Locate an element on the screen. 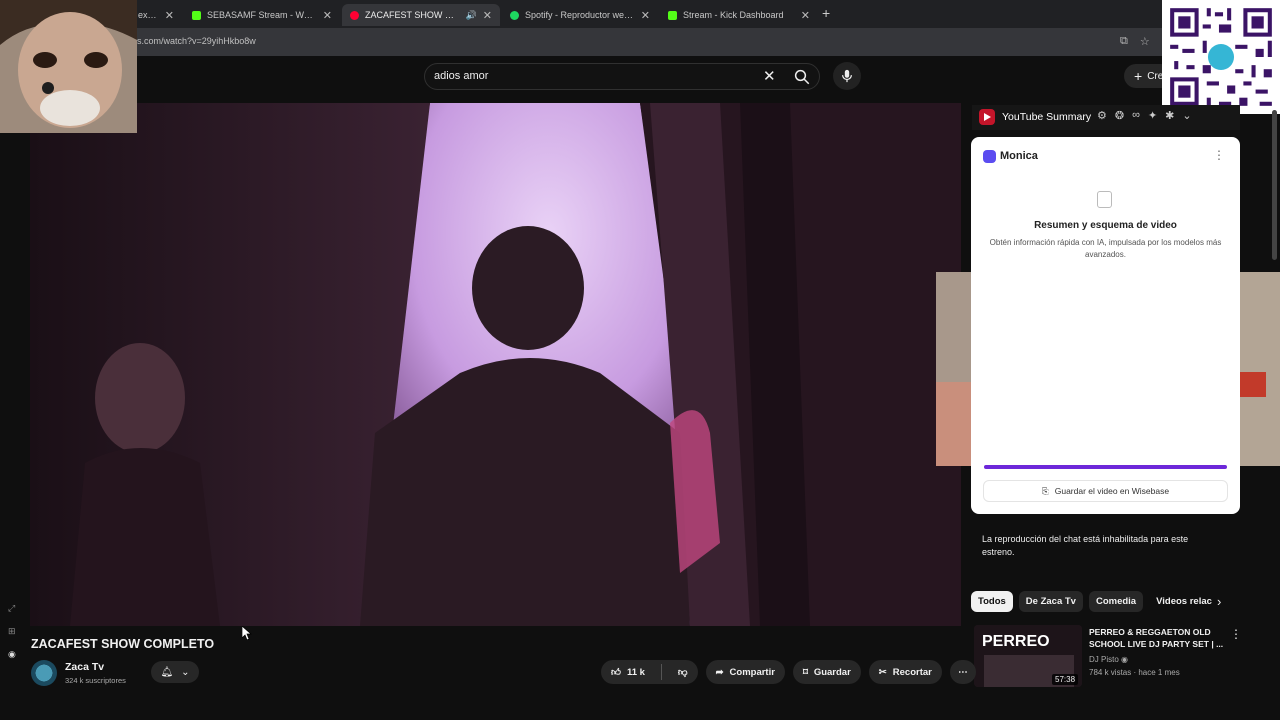 Image resolution: width=1280 pixels, height=720 pixels. url-field: s.com/watch?v=29yihHkbo8w is located at coordinates (196, 41).